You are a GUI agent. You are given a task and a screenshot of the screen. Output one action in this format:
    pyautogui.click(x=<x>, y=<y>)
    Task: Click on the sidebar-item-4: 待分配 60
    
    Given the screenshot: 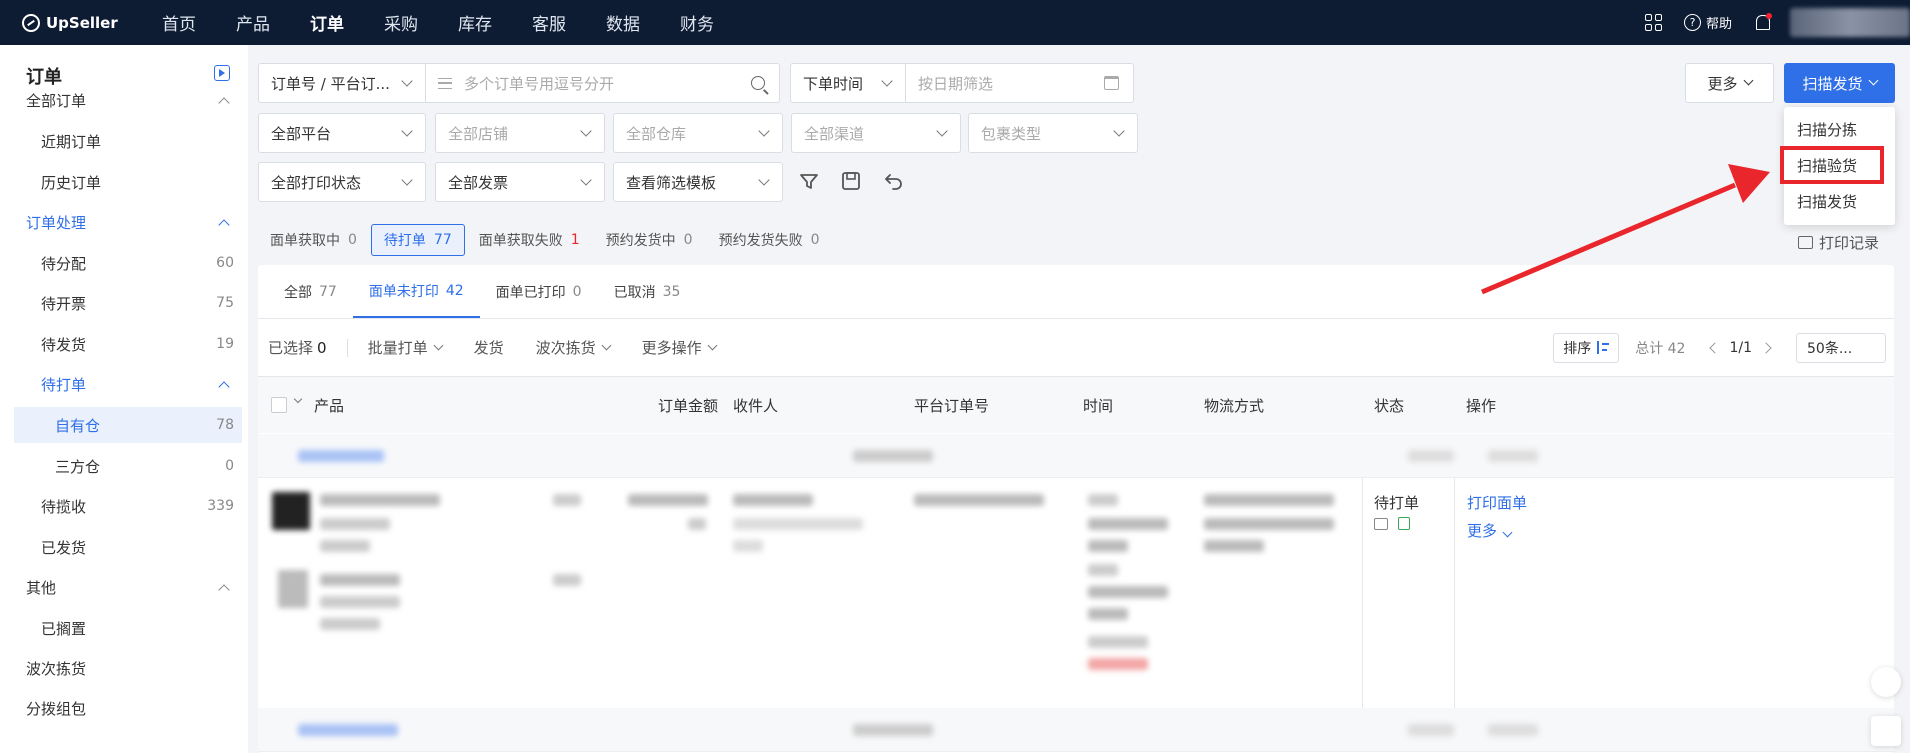 What is the action you would take?
    pyautogui.click(x=128, y=263)
    